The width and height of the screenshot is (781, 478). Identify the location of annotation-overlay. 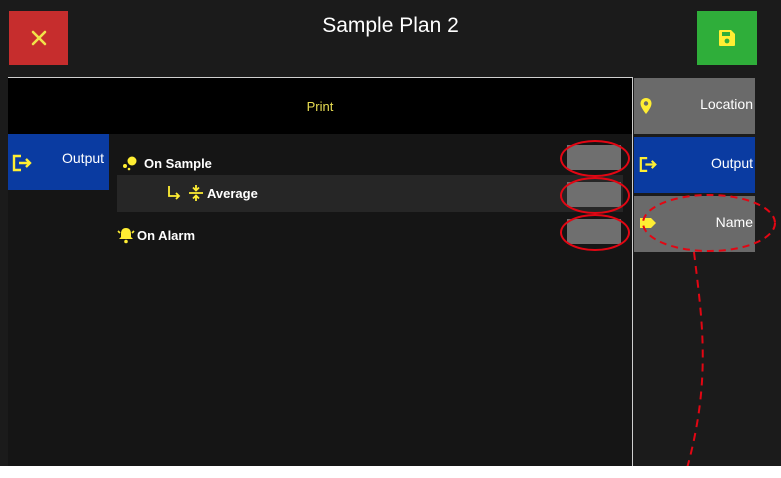
(709, 333).